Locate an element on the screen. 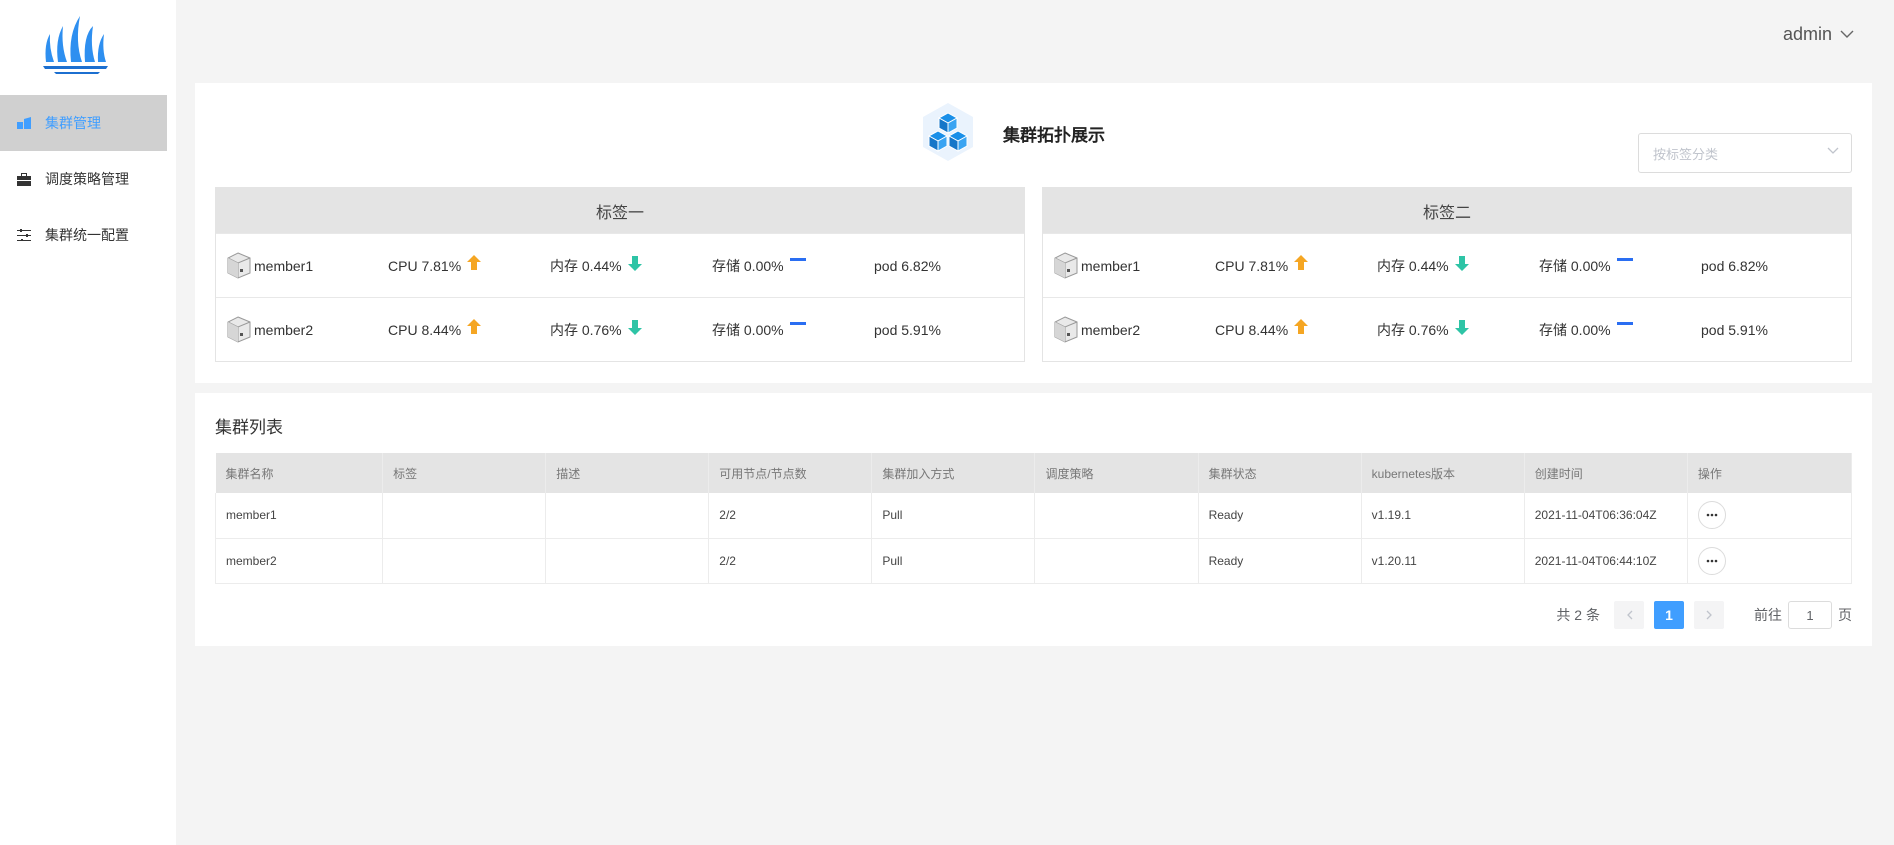 This screenshot has height=845, width=1894. sidebar-item-label: 调度策略管理 is located at coordinates (87, 179).